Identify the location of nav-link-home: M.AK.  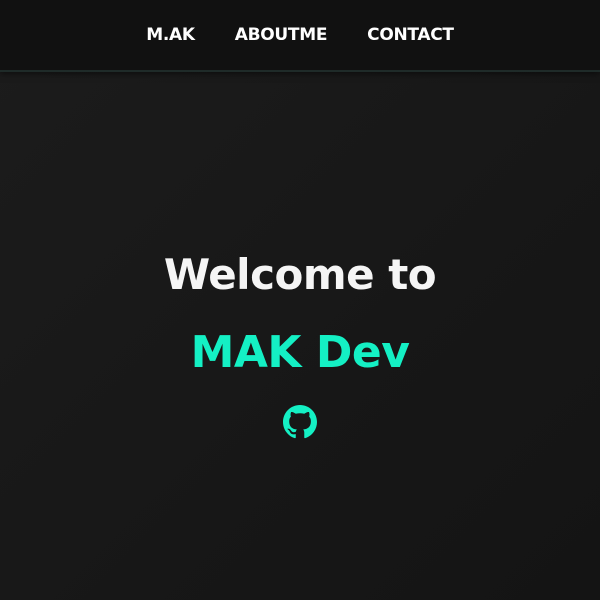
(170, 35).